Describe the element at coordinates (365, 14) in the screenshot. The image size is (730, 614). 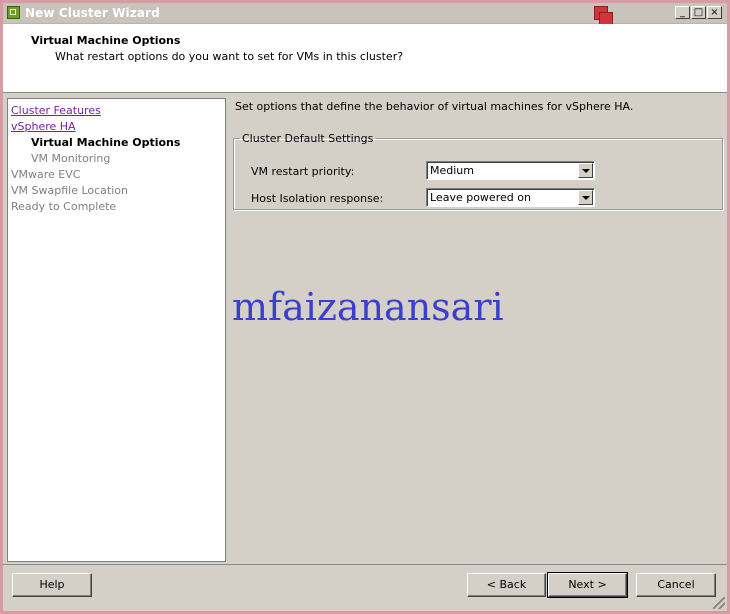
I see `title-bar: New Cluster Wizard _ □ ×` at that location.